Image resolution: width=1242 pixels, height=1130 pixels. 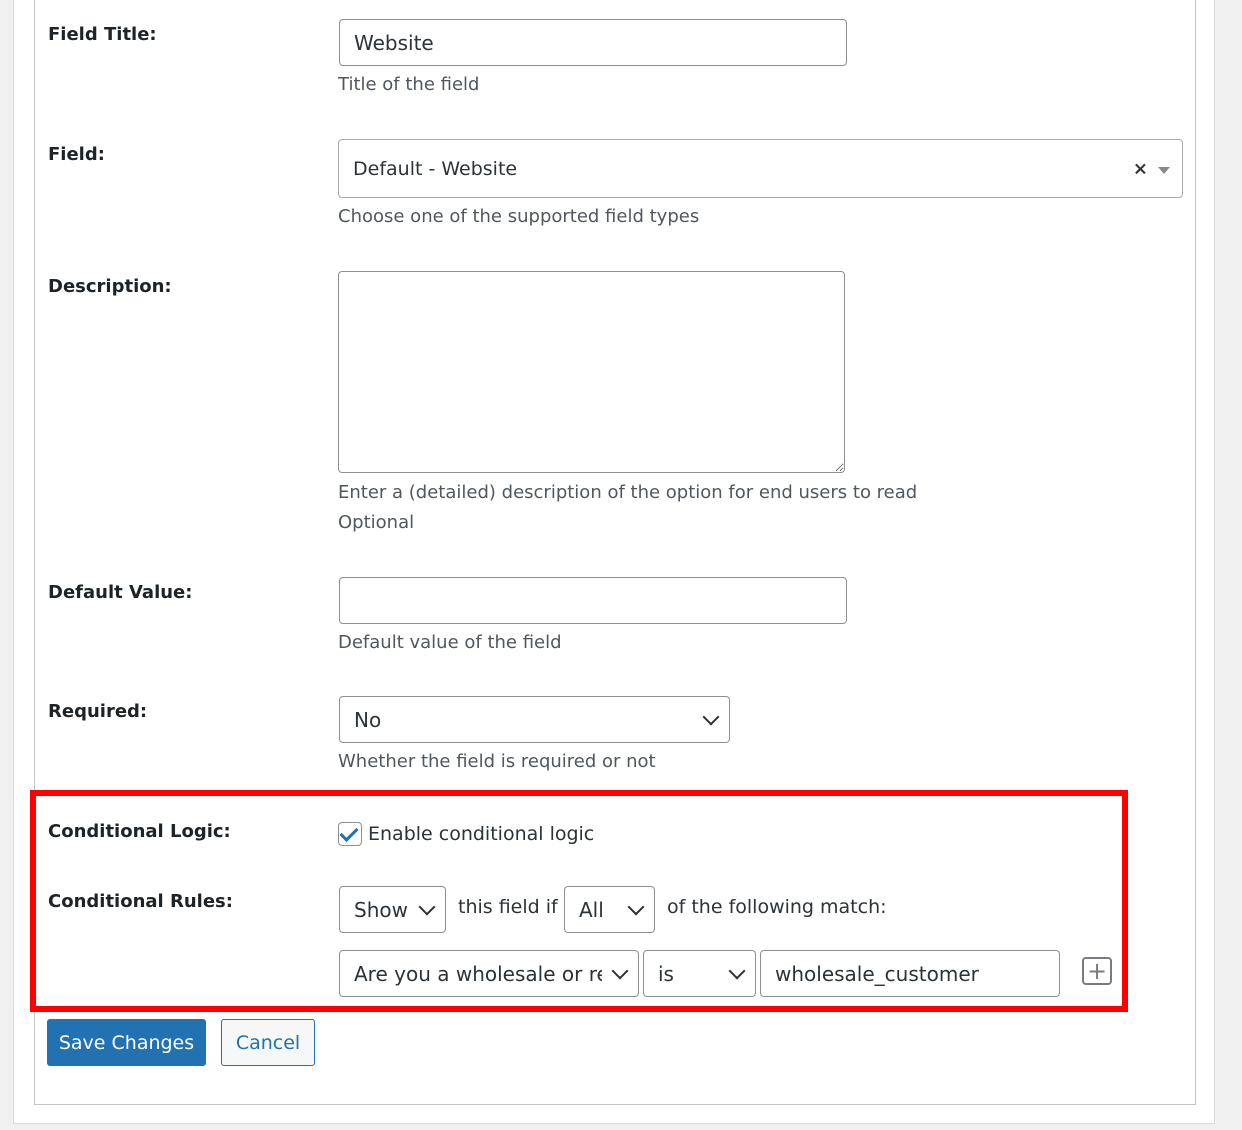 What do you see at coordinates (381, 909) in the screenshot?
I see `rule-action-value: Show` at bounding box center [381, 909].